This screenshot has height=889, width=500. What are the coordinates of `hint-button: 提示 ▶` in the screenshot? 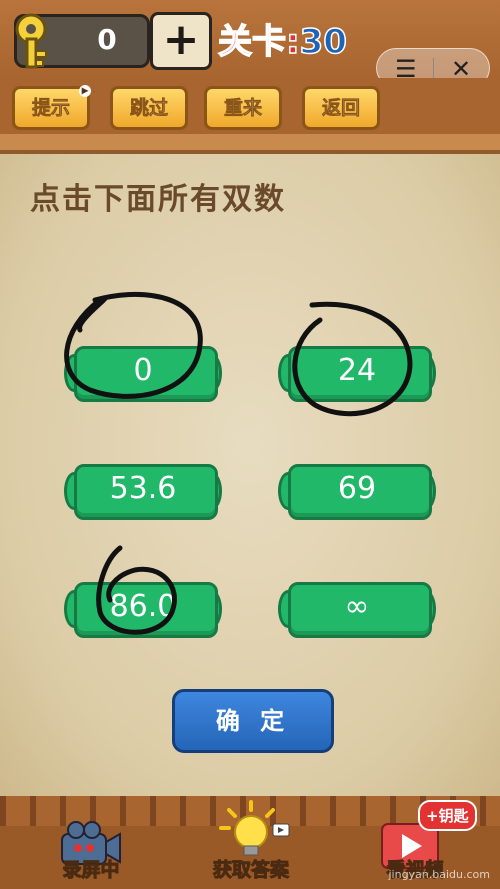 It's located at (51, 107).